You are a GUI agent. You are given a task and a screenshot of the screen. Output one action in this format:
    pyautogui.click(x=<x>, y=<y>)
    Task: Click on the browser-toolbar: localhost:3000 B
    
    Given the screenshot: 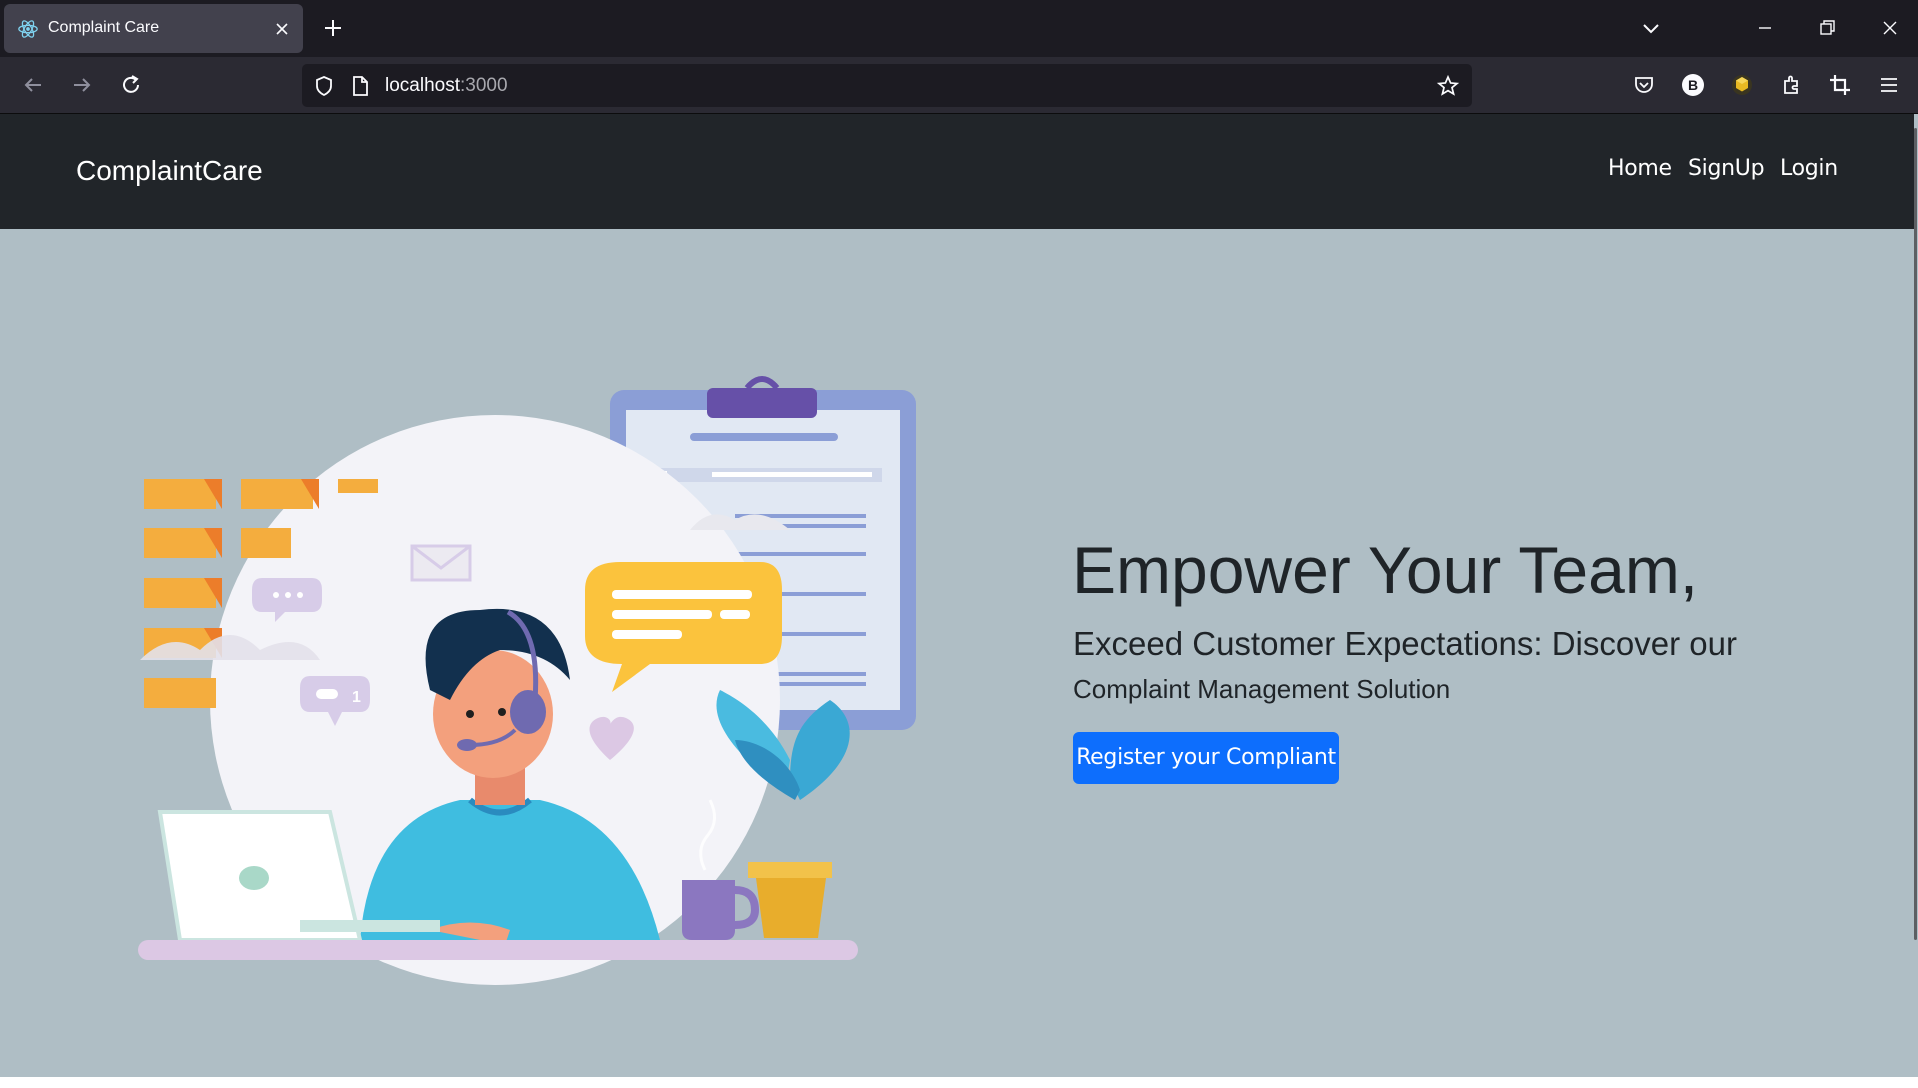 What is the action you would take?
    pyautogui.click(x=959, y=85)
    